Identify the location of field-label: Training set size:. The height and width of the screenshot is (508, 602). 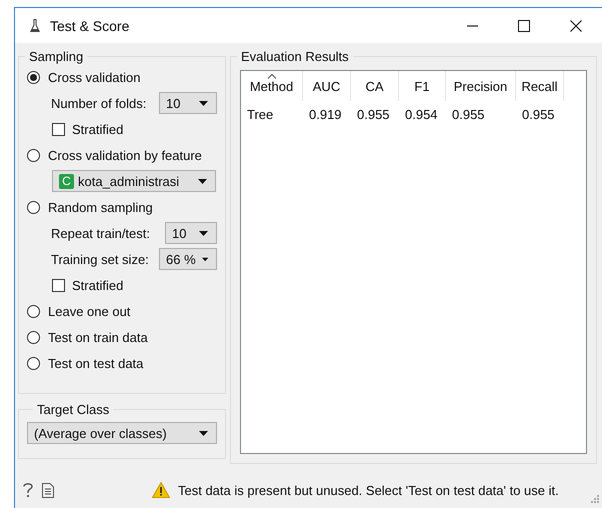
(100, 259).